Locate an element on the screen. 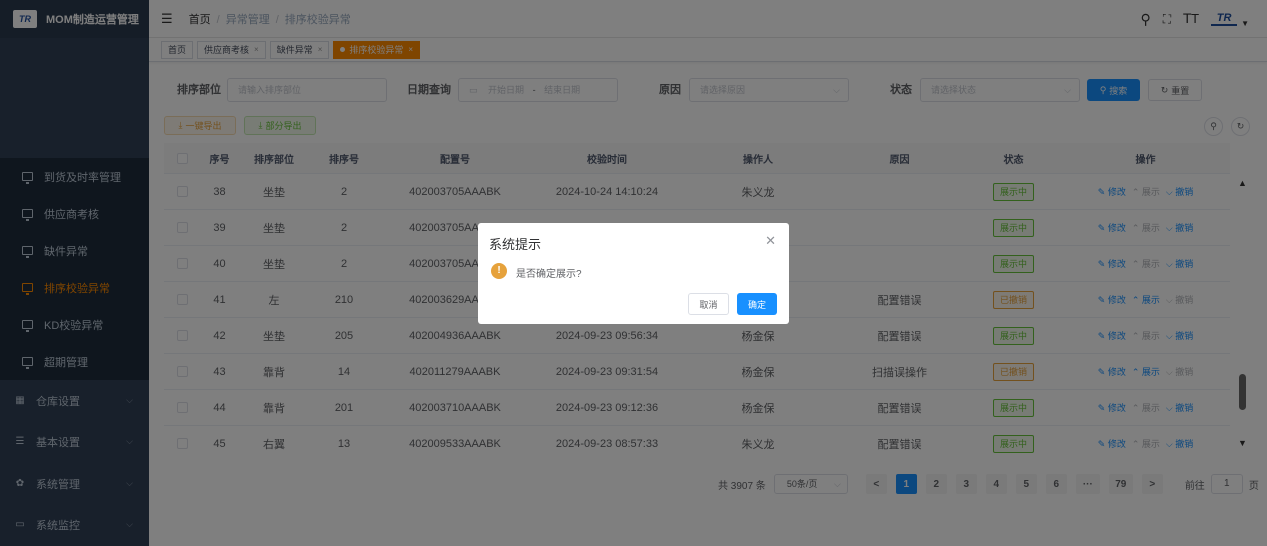 Image resolution: width=1267 pixels, height=546 pixels. confirm-button: 确定 is located at coordinates (757, 304).